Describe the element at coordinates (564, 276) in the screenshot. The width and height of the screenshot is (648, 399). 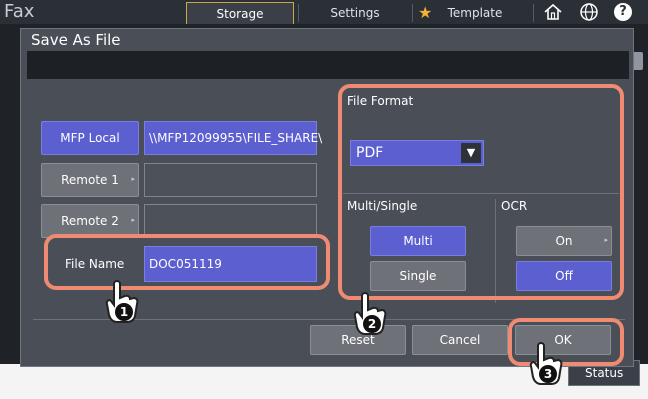
I see `ocr-off-button: Off` at that location.